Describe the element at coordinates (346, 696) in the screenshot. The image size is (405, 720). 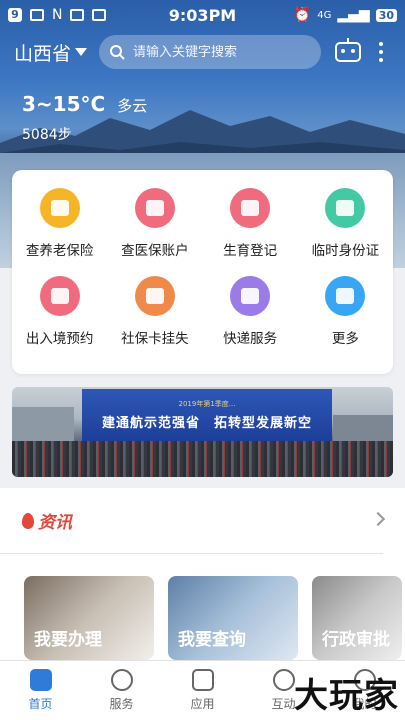
I see `watermark: 大玩家` at that location.